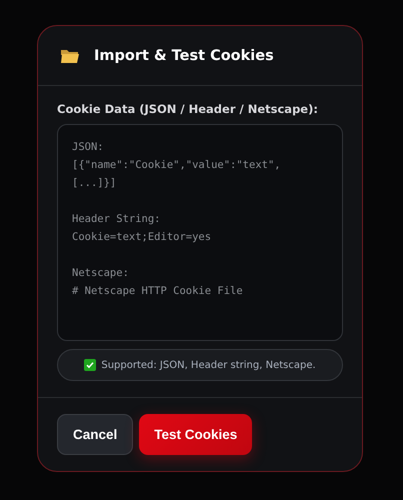 The height and width of the screenshot is (500, 403). What do you see at coordinates (184, 56) in the screenshot?
I see `dialog-title: Import & Test Cookies` at bounding box center [184, 56].